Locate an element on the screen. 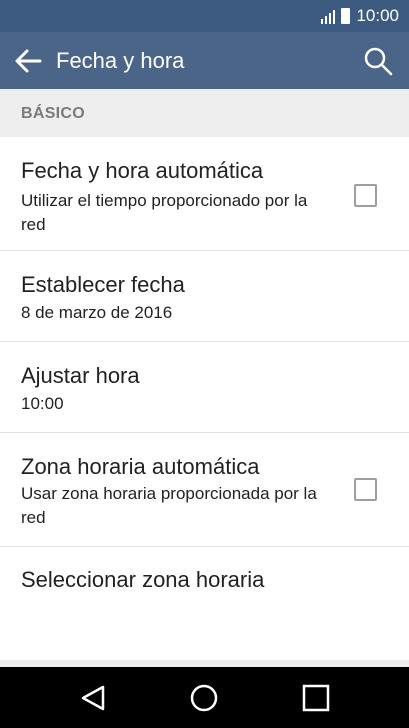 This screenshot has height=728, width=409. back-arrow-icon is located at coordinates (28, 61).